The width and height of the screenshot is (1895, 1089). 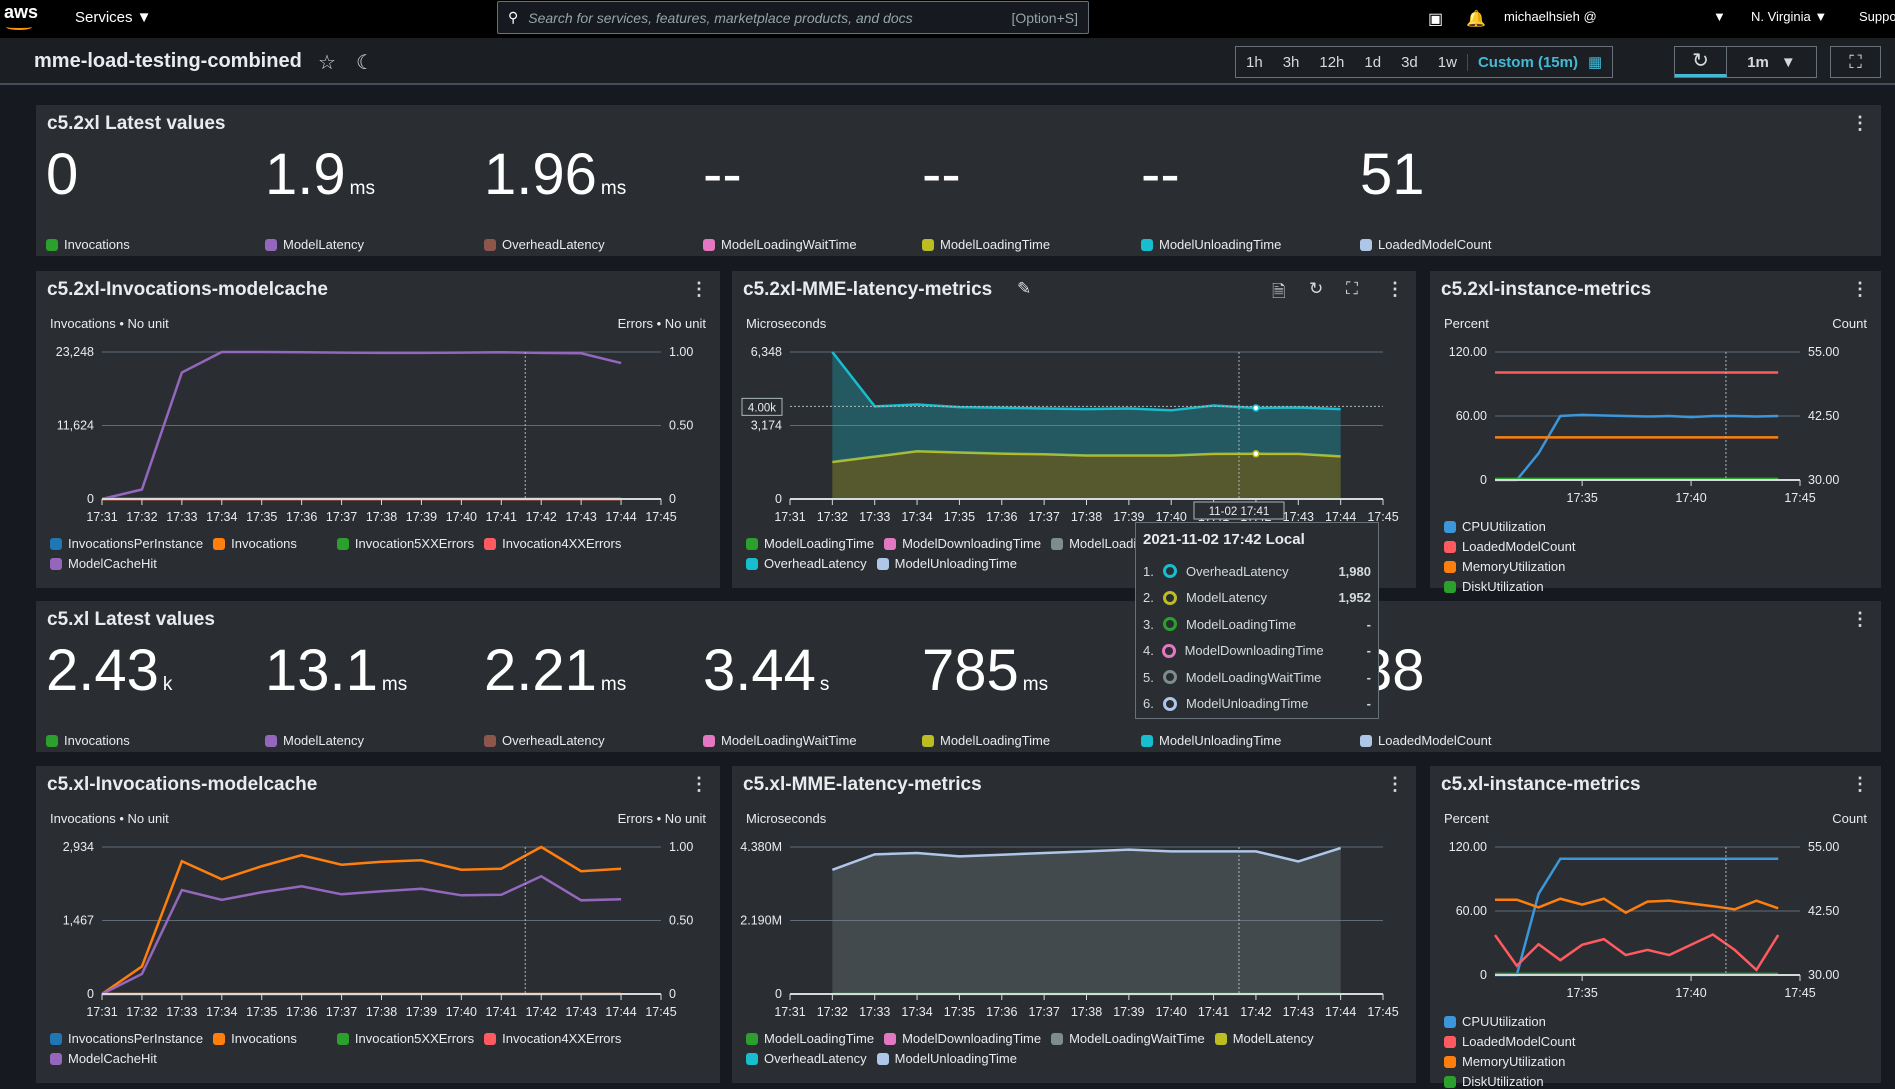 What do you see at coordinates (1771, 62) in the screenshot?
I see `refresh-interval-dropdown: 1m▼` at bounding box center [1771, 62].